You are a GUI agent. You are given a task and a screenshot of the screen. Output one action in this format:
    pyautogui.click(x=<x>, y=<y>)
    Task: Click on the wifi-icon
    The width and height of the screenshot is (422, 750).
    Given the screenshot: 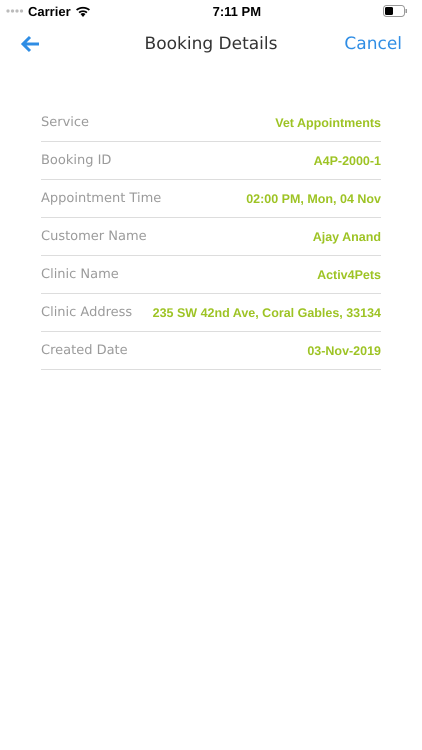 What is the action you would take?
    pyautogui.click(x=82, y=11)
    